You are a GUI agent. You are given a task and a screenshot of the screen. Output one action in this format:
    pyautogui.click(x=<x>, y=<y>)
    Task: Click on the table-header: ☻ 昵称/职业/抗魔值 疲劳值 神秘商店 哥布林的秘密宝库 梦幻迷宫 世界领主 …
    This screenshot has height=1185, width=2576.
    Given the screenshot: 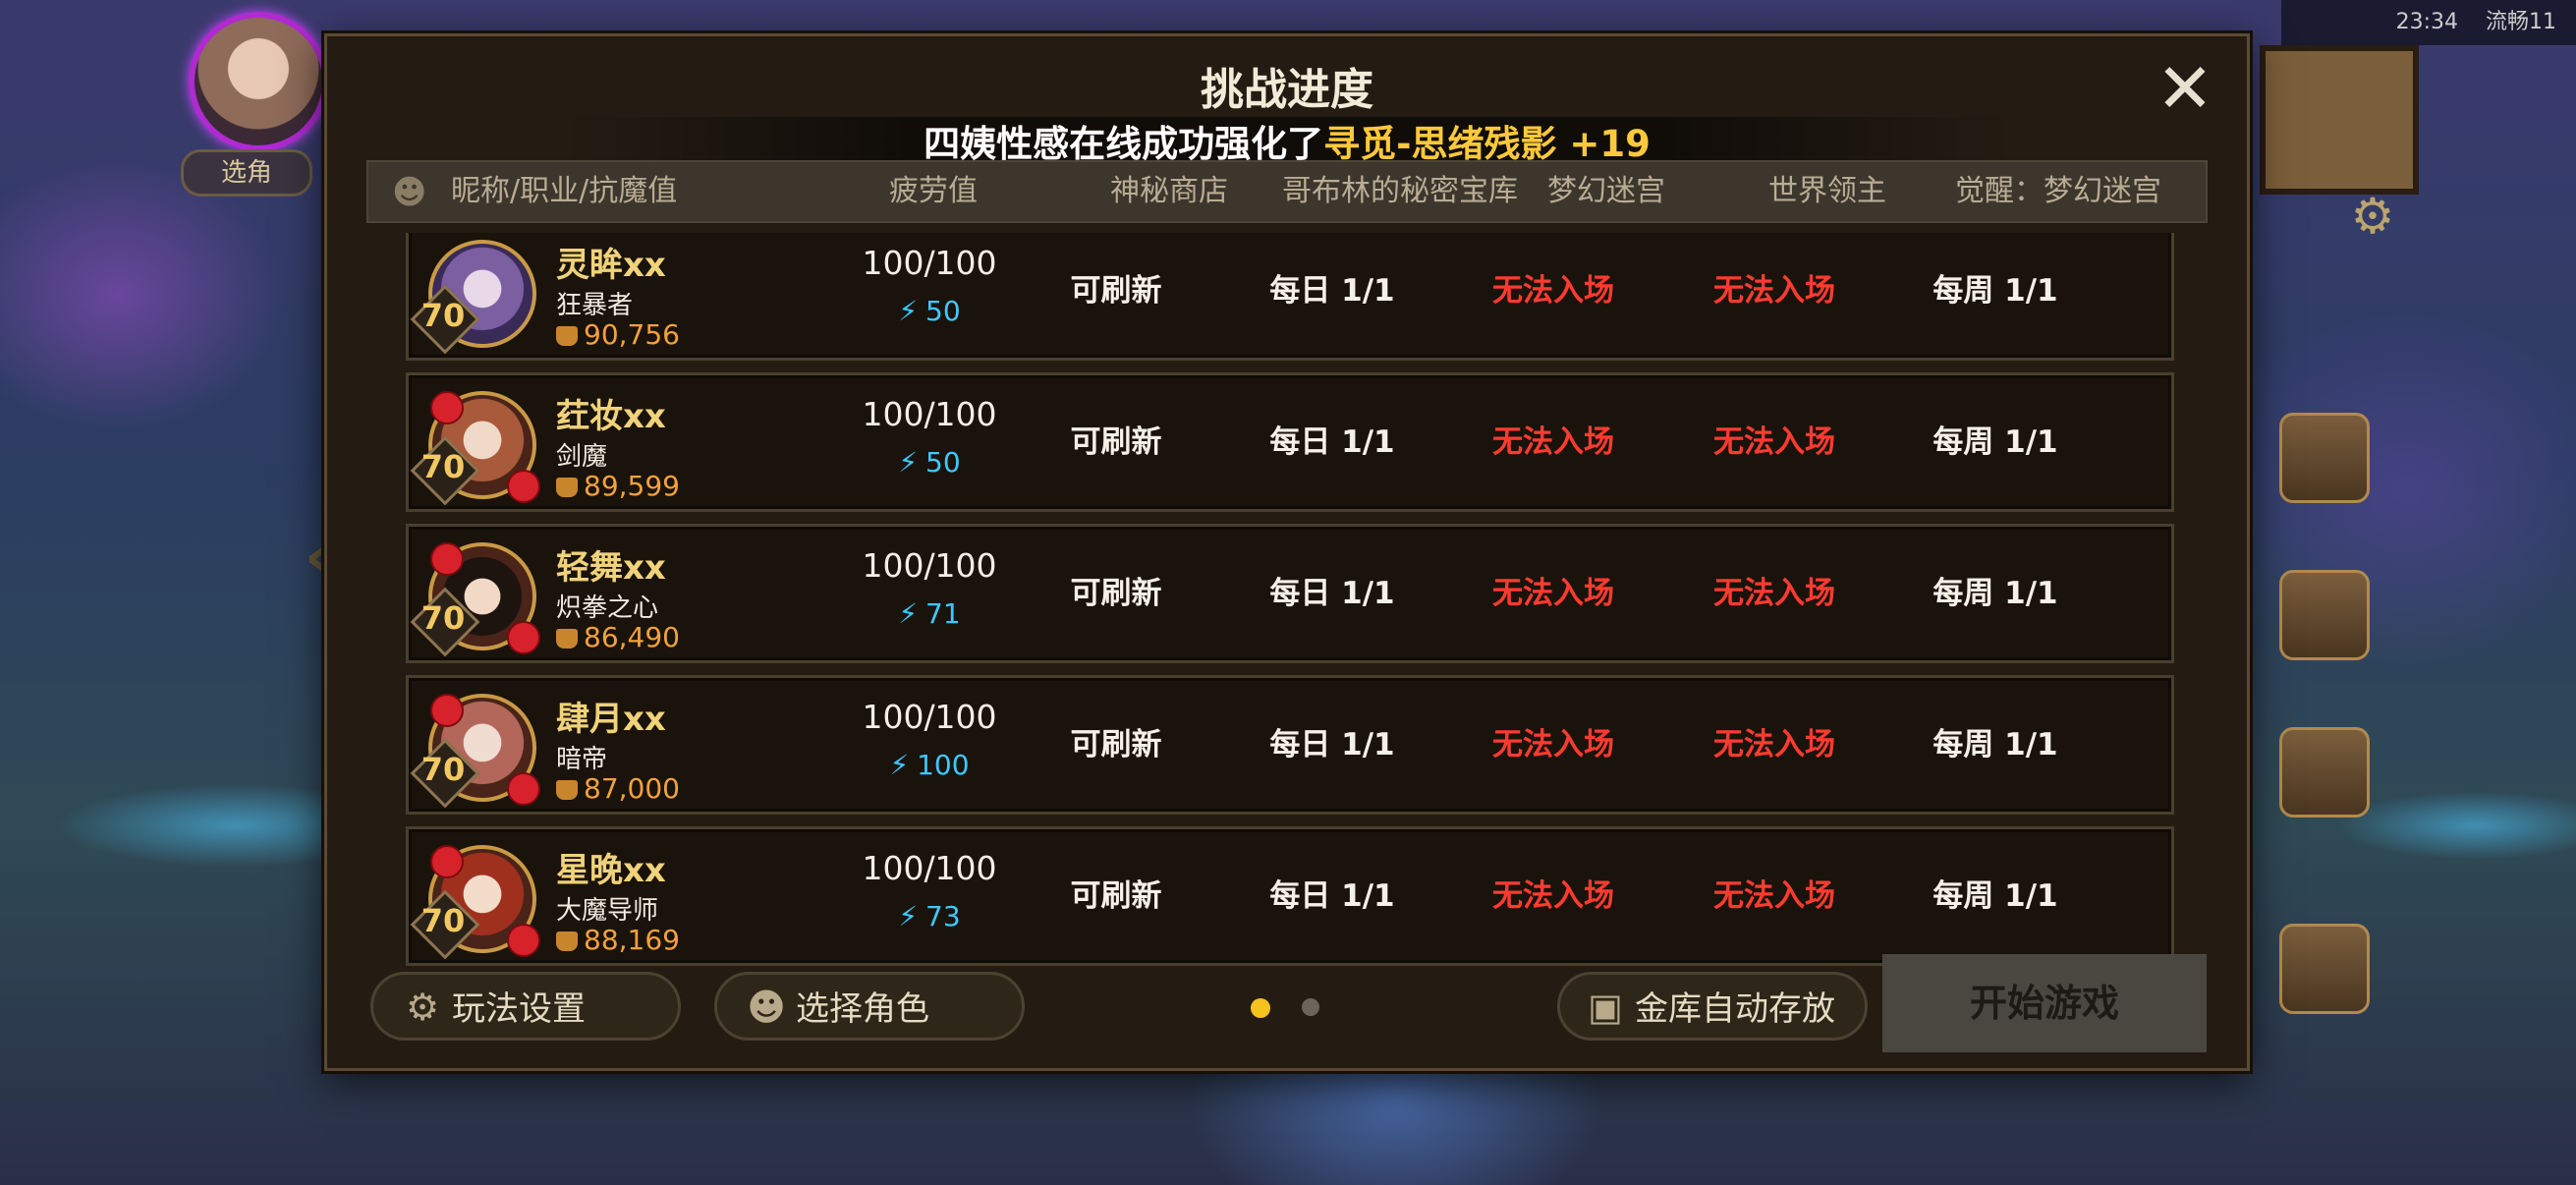 What is the action you would take?
    pyautogui.click(x=1287, y=192)
    